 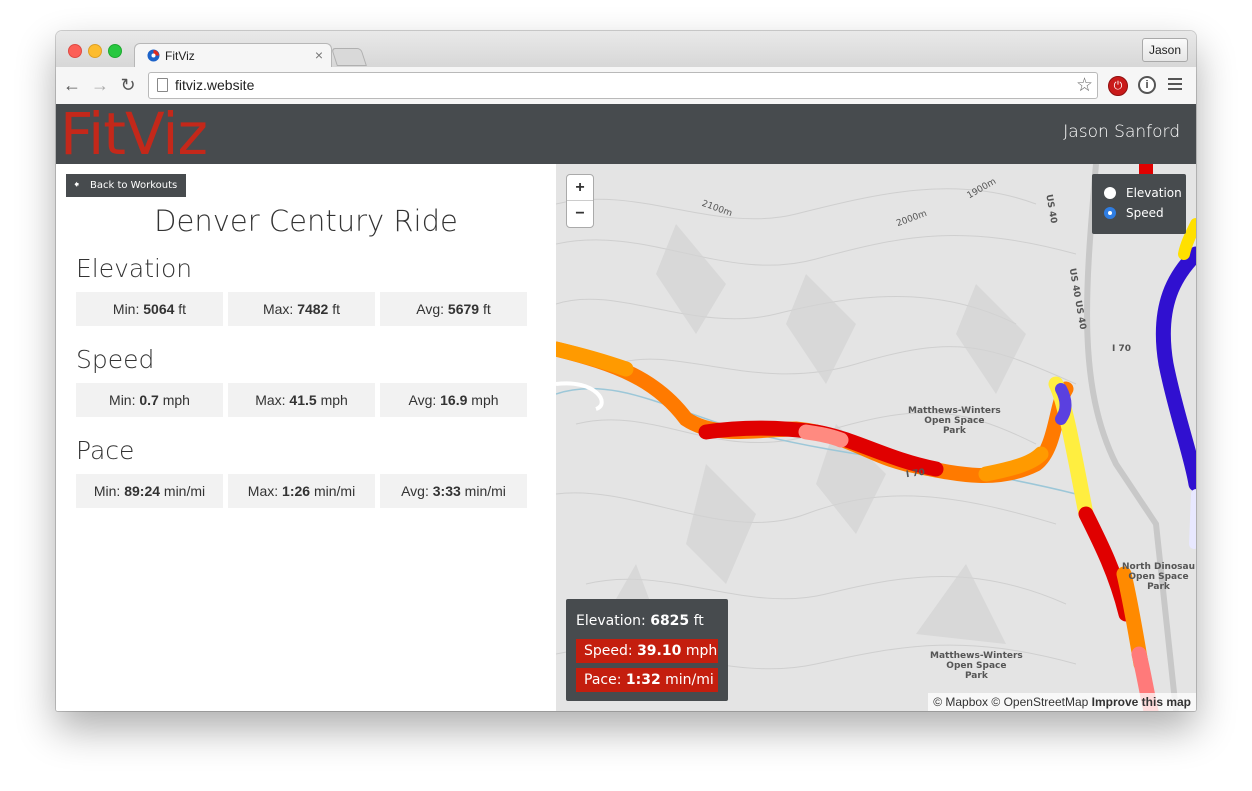 I want to click on browser-toolbar: ← → ↻ fitviz.website ☆ ⏻ i, so click(x=626, y=86).